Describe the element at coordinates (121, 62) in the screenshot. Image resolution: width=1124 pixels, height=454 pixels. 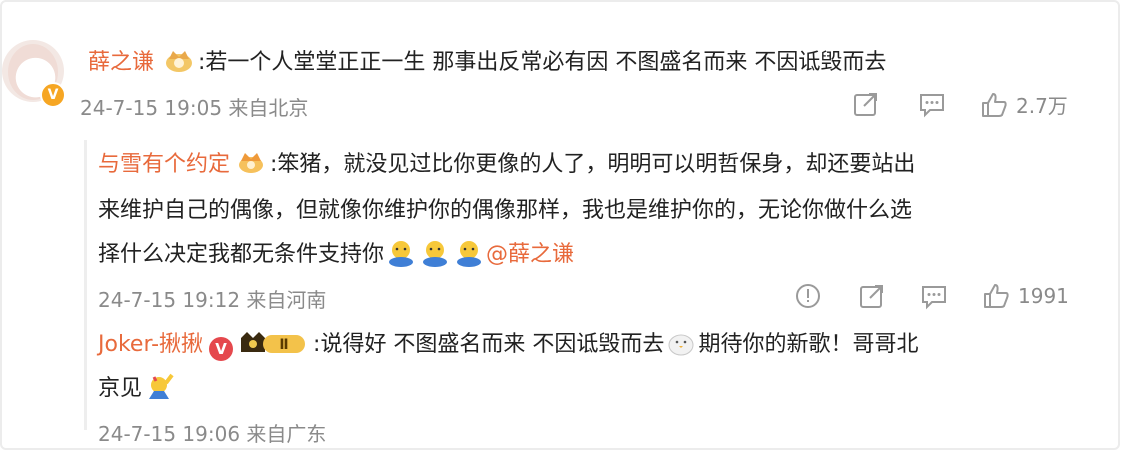
I see `post-author-name: 薛之谦` at that location.